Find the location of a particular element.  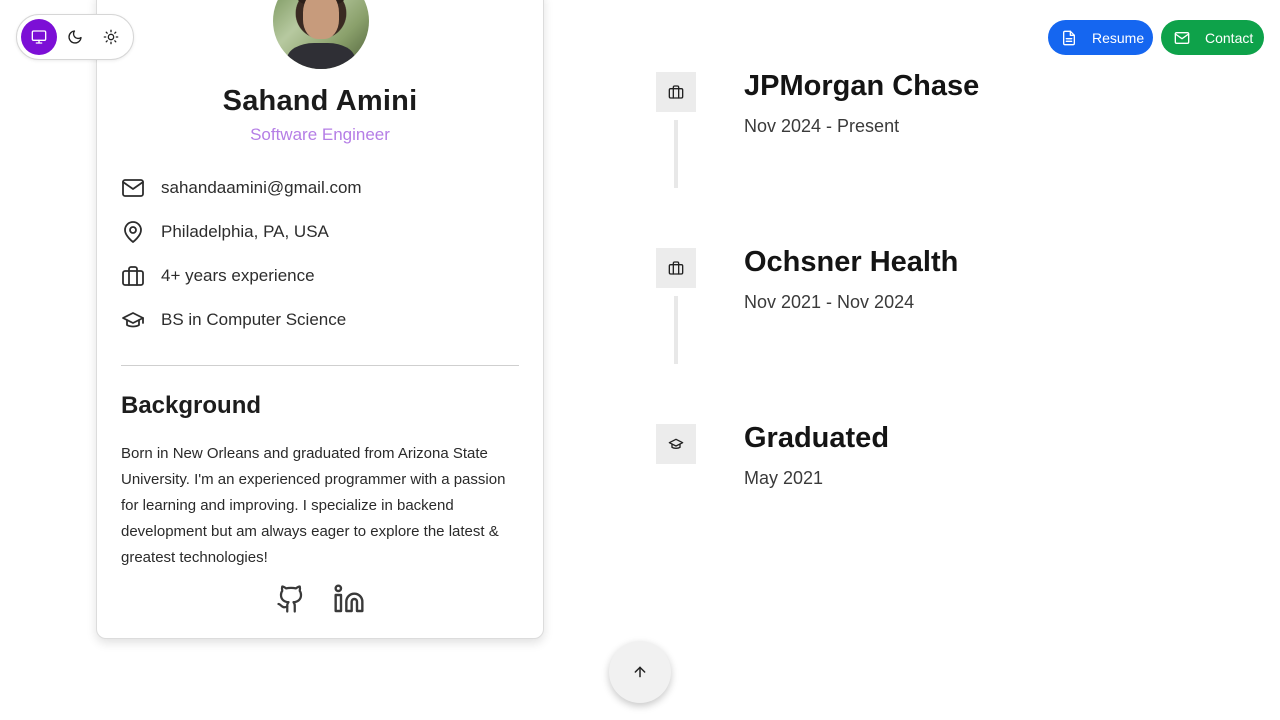

linkedin-link is located at coordinates (349, 599).